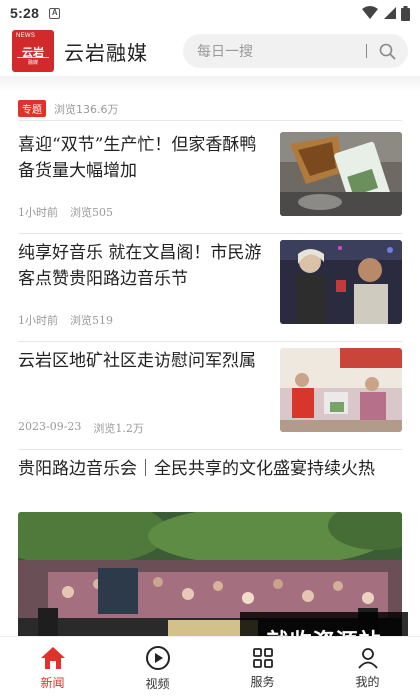  I want to click on logo-divider, so click(33, 57).